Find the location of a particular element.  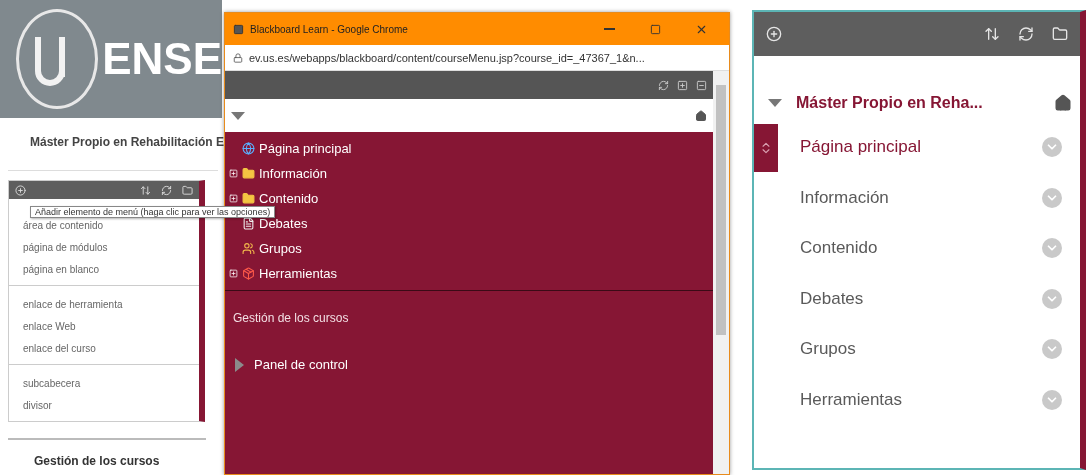

menu-option: enlace del curso is located at coordinates (104, 349).